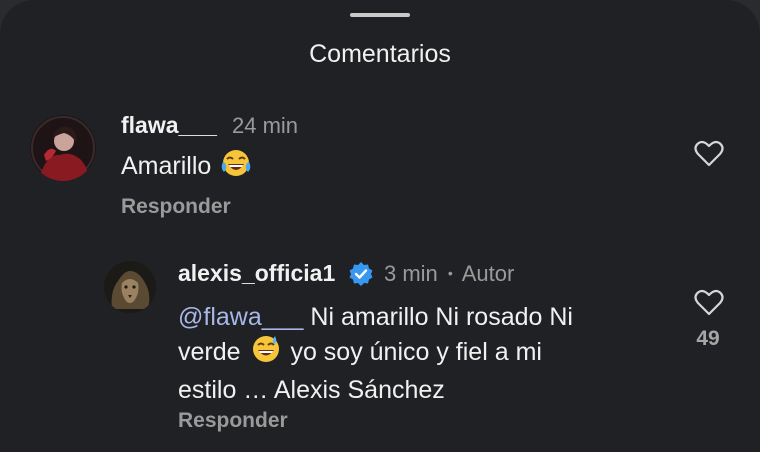 Image resolution: width=760 pixels, height=452 pixels. I want to click on comment-line-3: estilo … Alexis Sánchez, so click(311, 390).